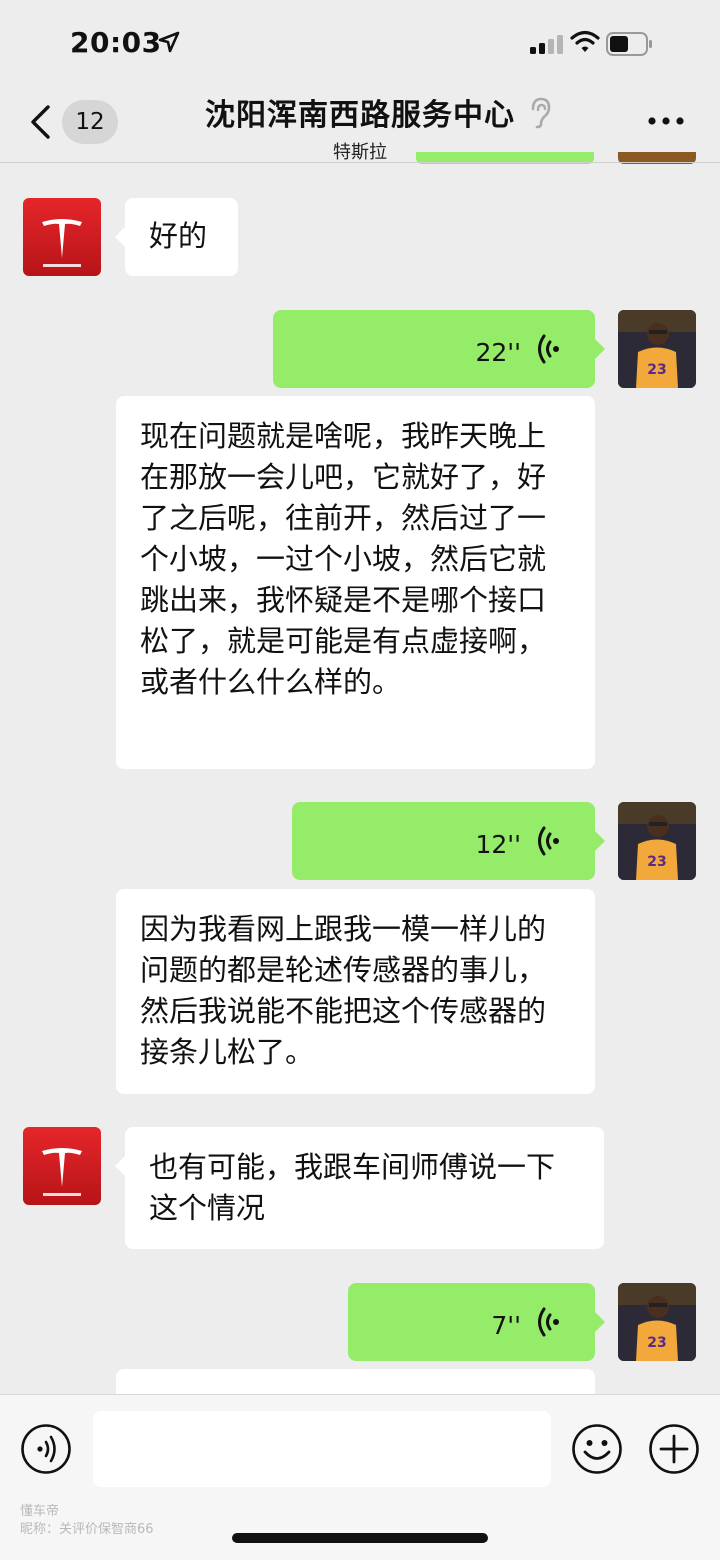 The height and width of the screenshot is (1560, 720). Describe the element at coordinates (674, 1449) in the screenshot. I see `plus-icon` at that location.